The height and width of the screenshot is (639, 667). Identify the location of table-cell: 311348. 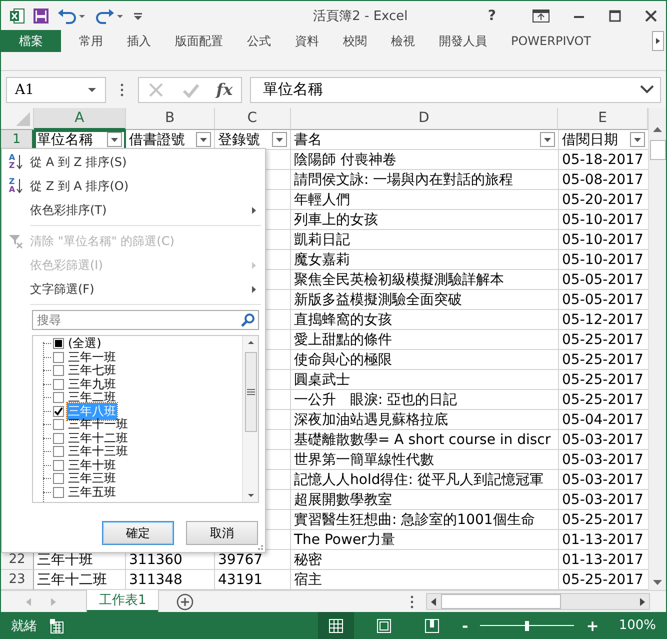
(155, 580).